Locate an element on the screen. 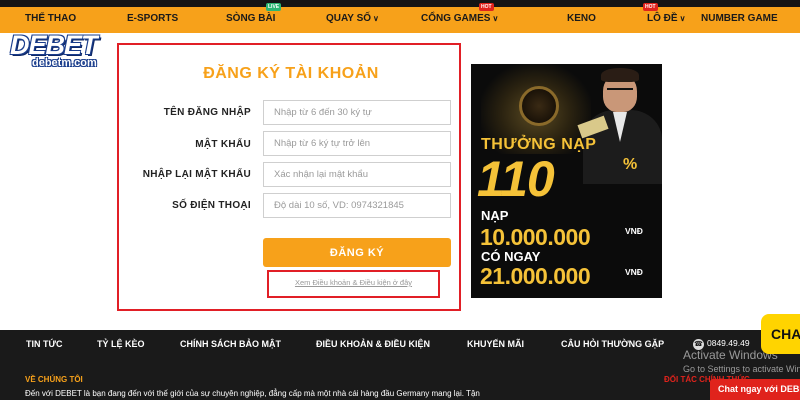  footer-link-privacy: CHÍNH SÁCH BẢO MẬT is located at coordinates (230, 344).